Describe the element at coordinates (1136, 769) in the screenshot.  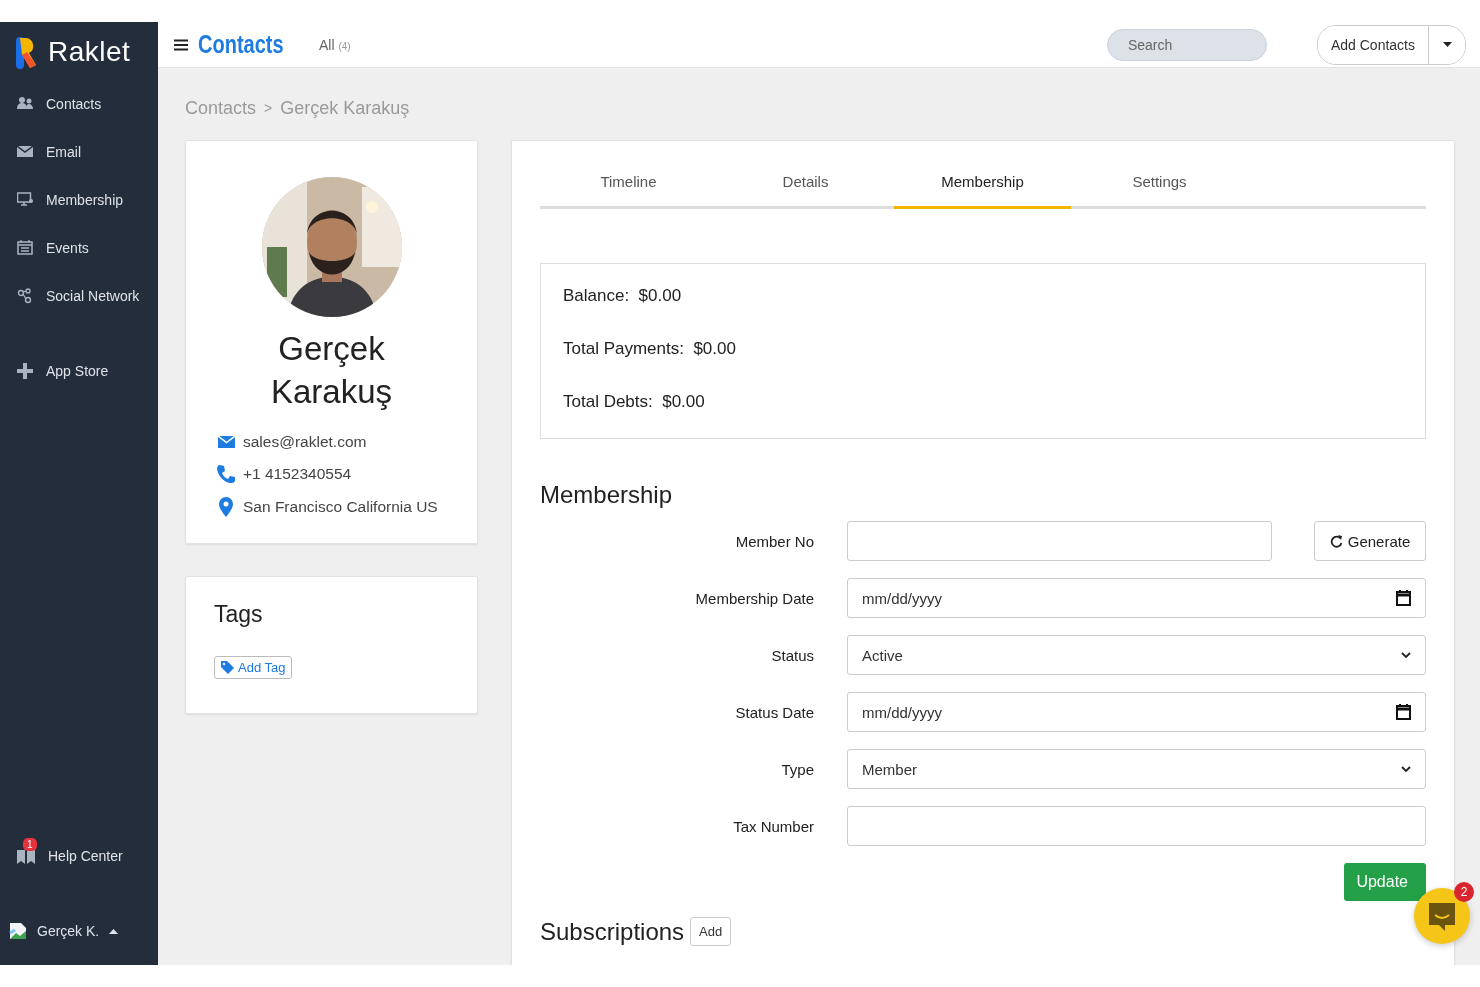
I see `select-field: Member` at that location.